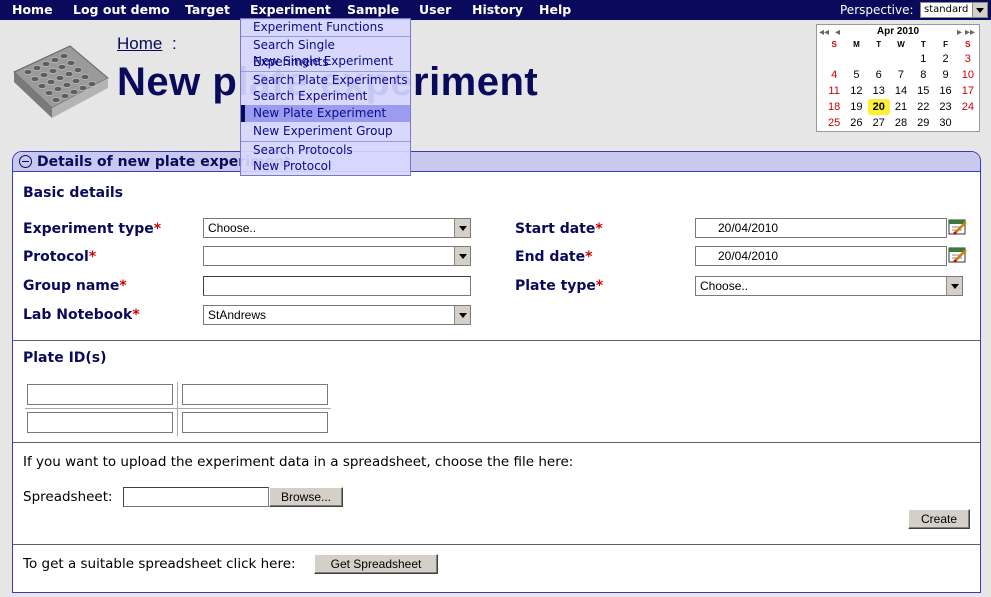 This screenshot has height=597, width=991. Describe the element at coordinates (856, 75) in the screenshot. I see `calendar-day: 5` at that location.